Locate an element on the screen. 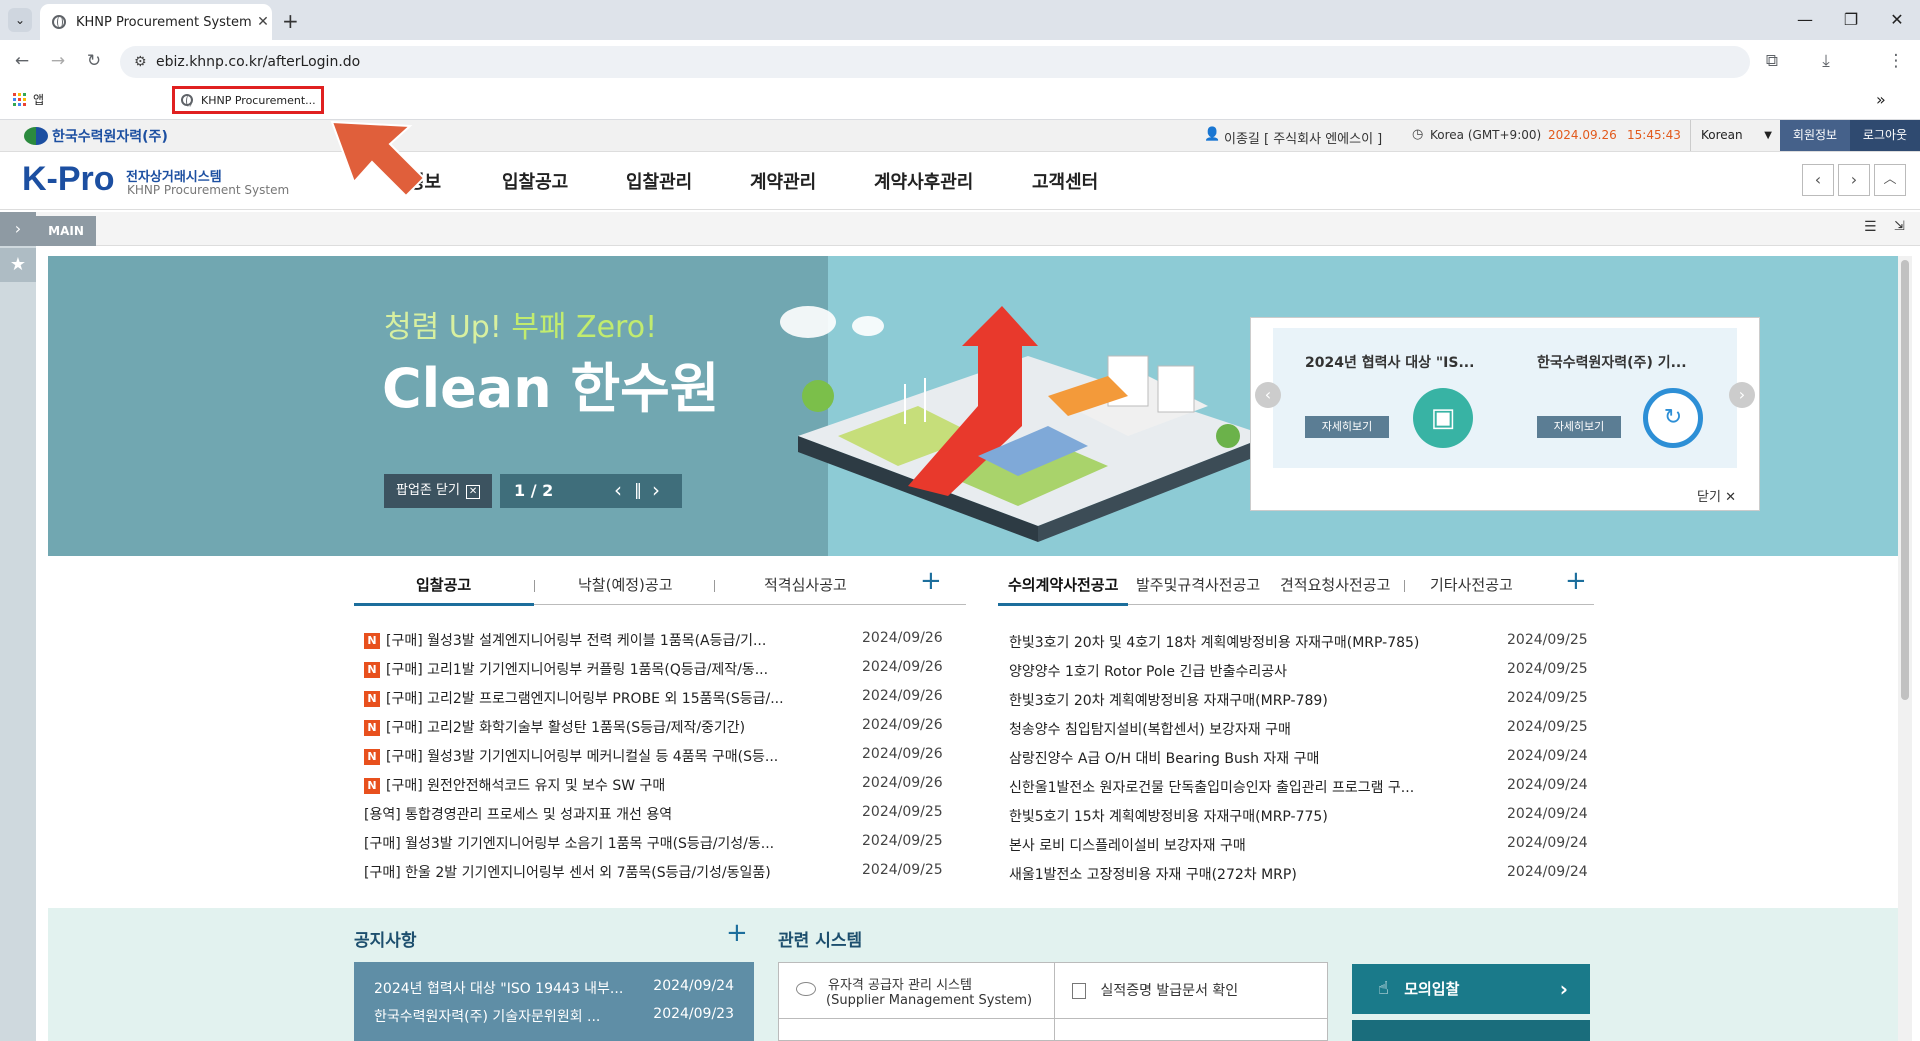 This screenshot has height=1041, width=1920. slider-next-icon: › is located at coordinates (1742, 395).